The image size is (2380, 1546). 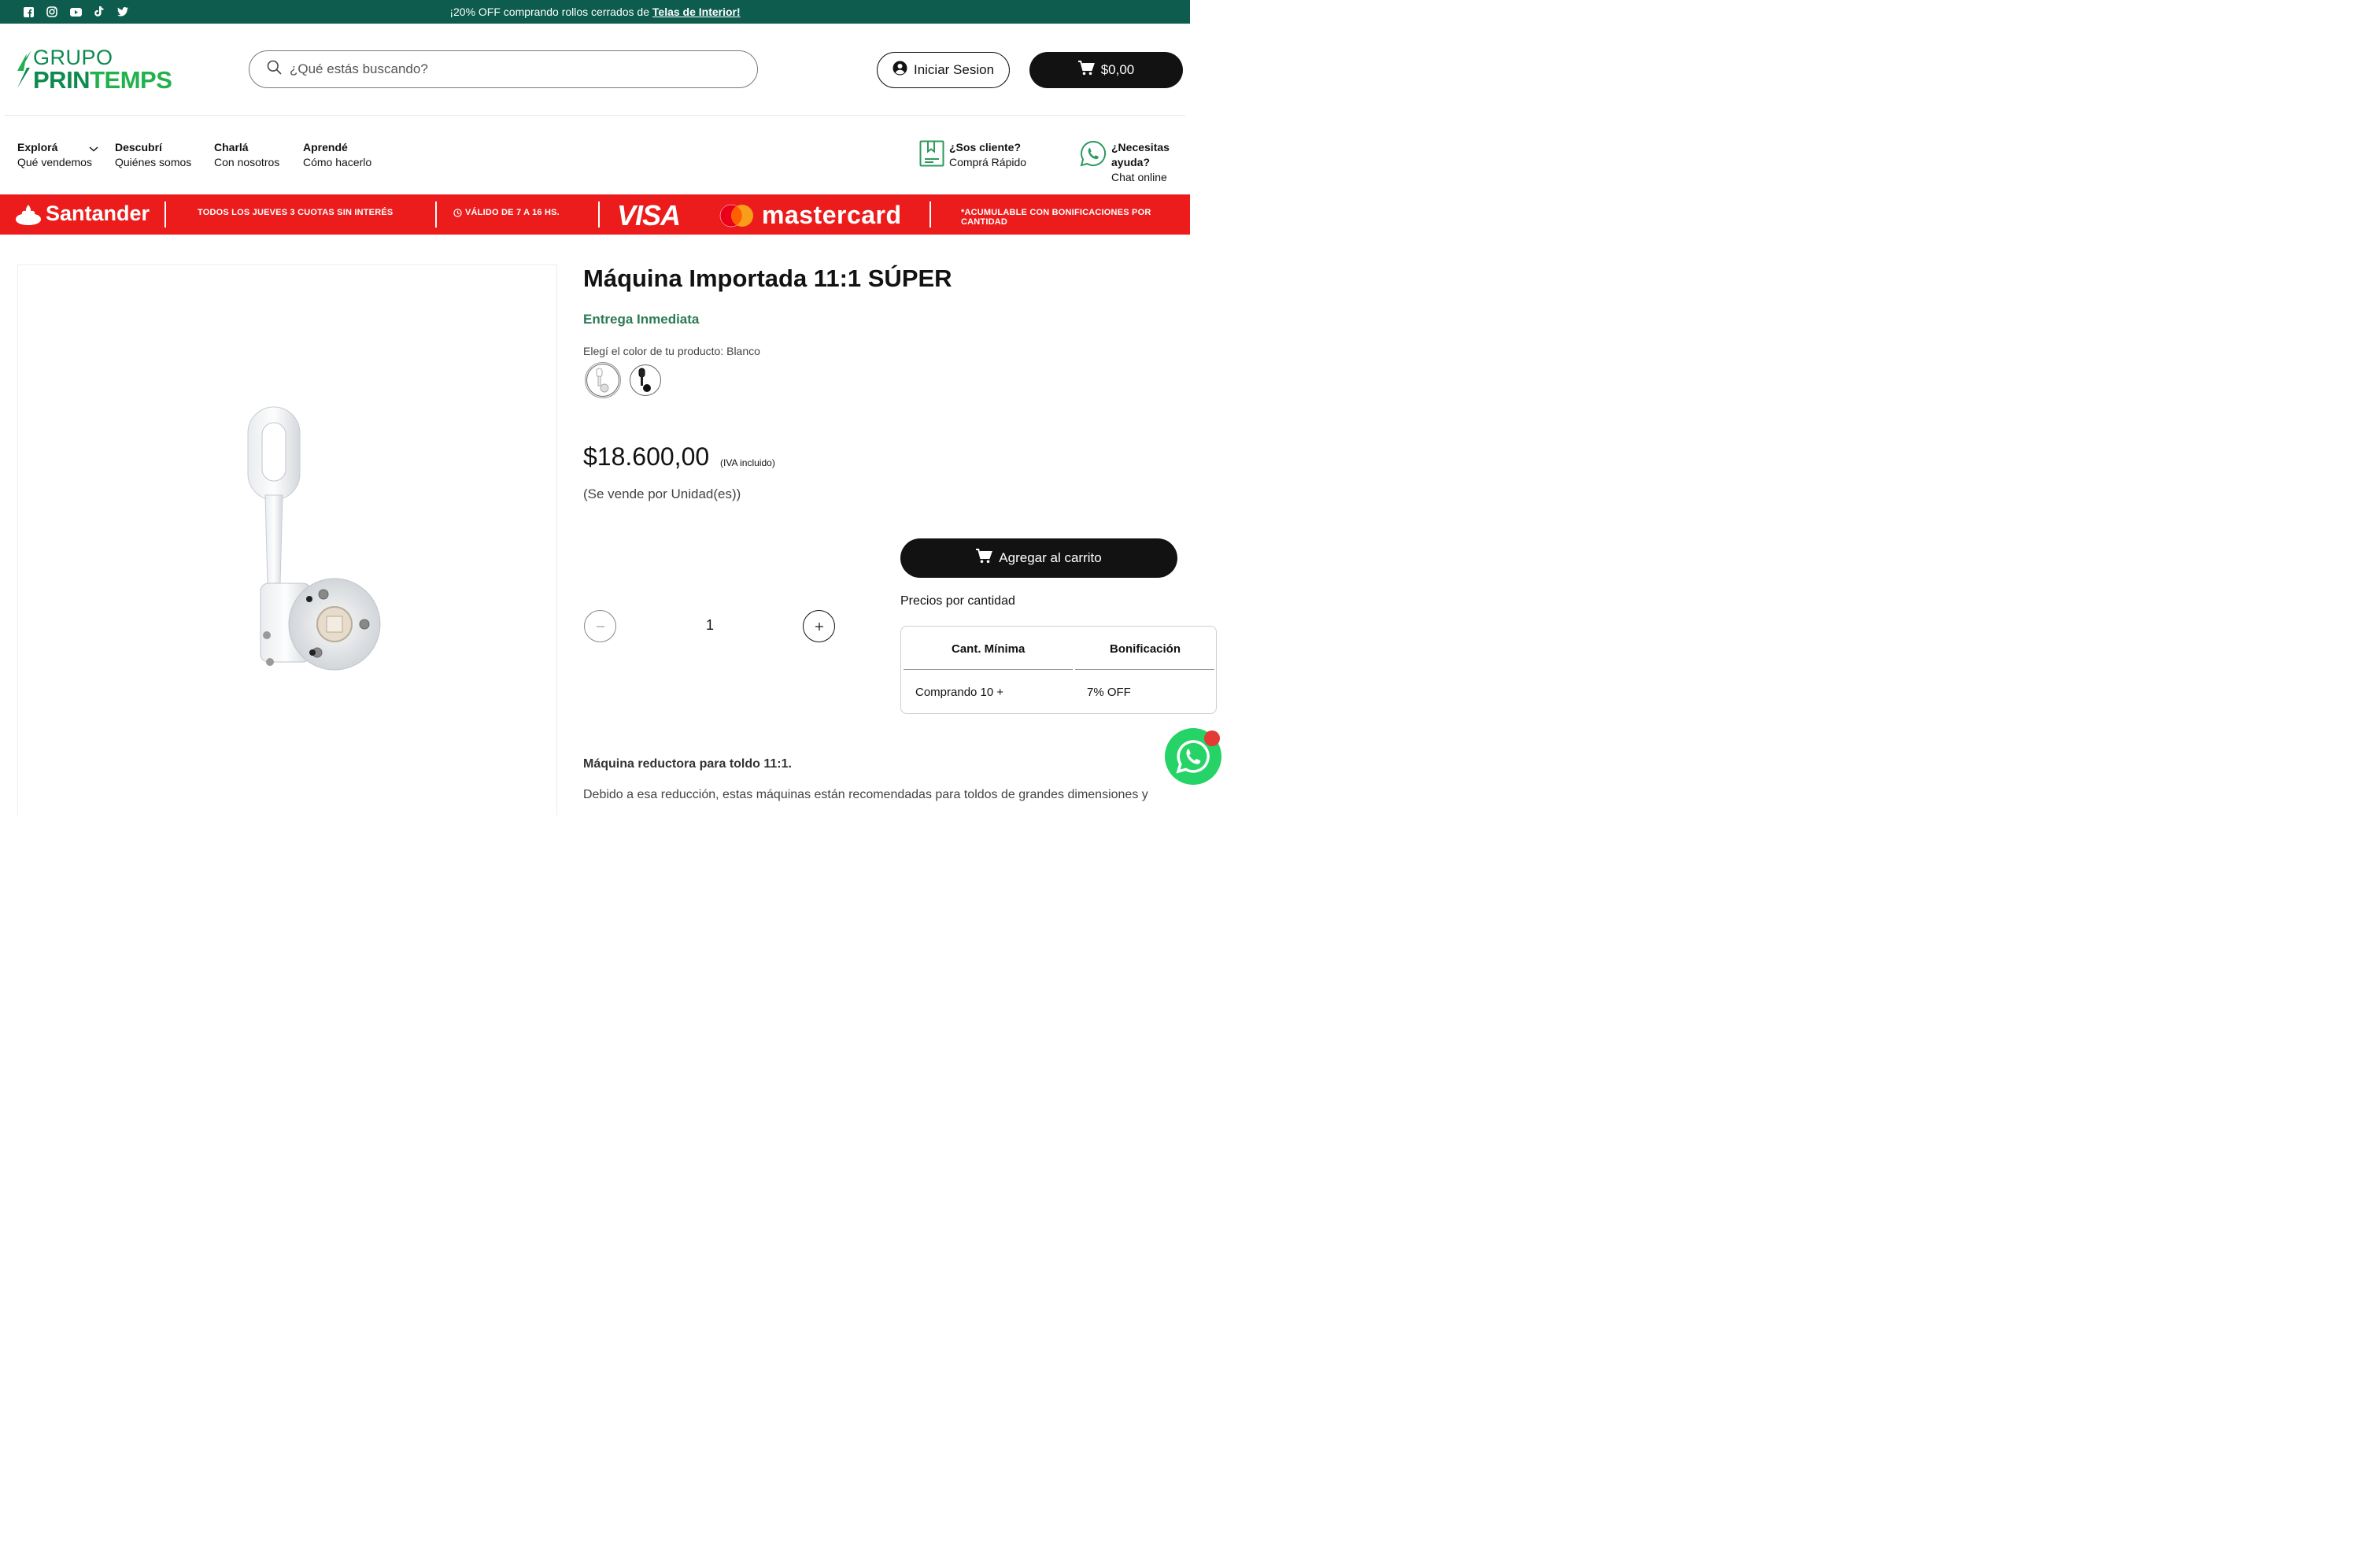 What do you see at coordinates (153, 162) in the screenshot?
I see `nav-descubri-subtitle: Quiénes somos` at bounding box center [153, 162].